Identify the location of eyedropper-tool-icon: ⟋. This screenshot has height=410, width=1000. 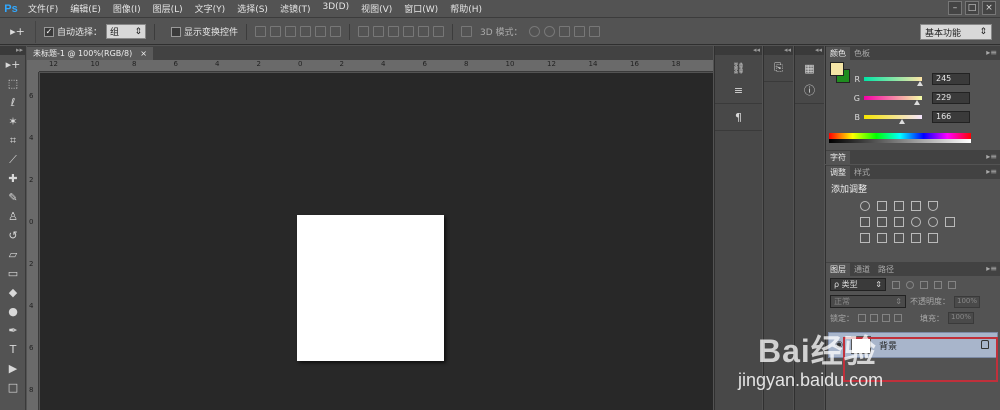
(13, 159).